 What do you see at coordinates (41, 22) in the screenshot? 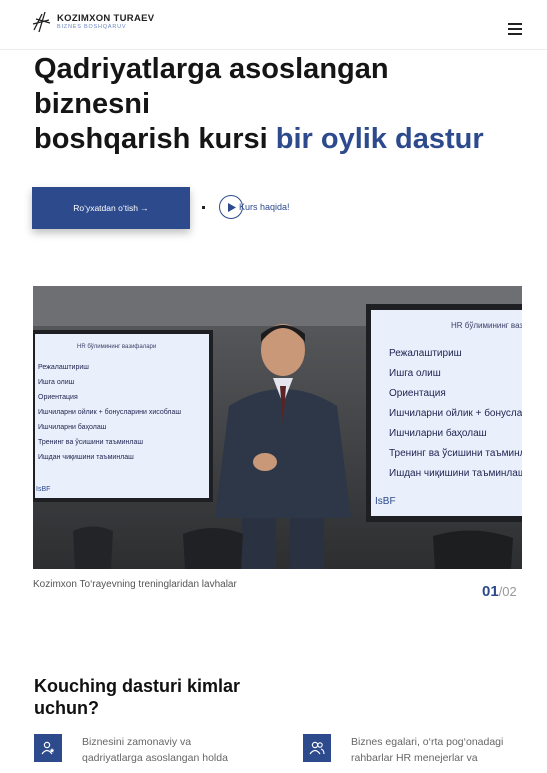
I see `logo-mark-icon` at bounding box center [41, 22].